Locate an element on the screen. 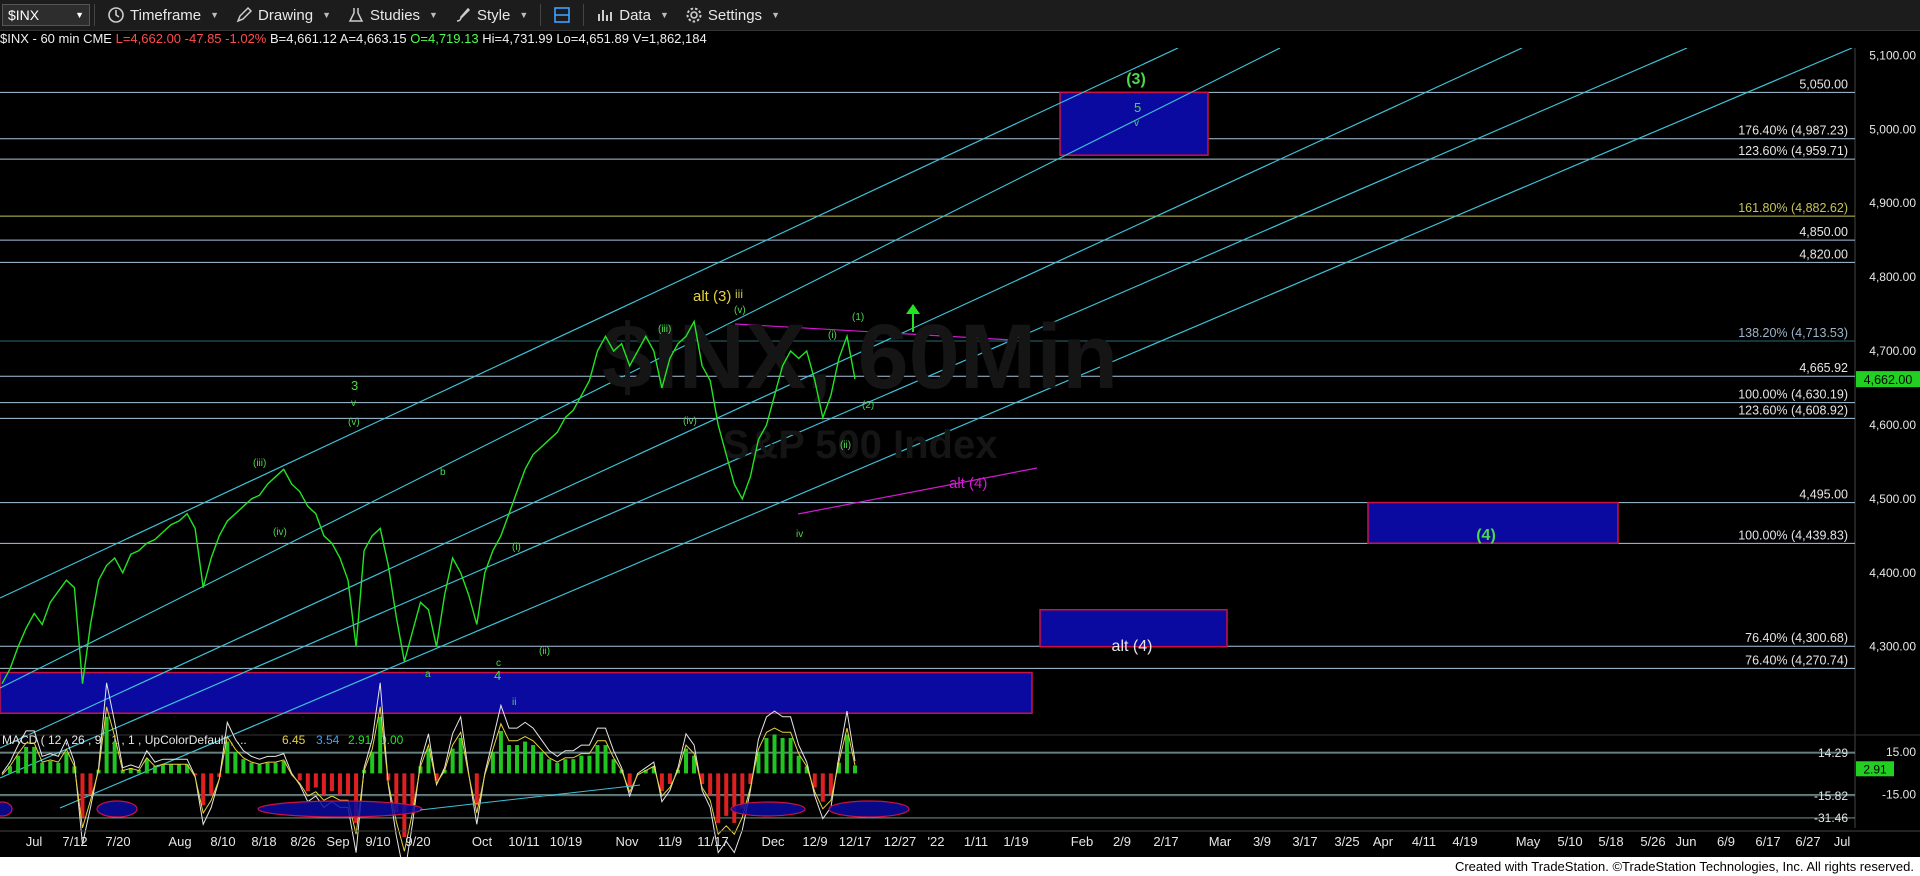  status-bid: B=4,661.12 is located at coordinates (303, 38).